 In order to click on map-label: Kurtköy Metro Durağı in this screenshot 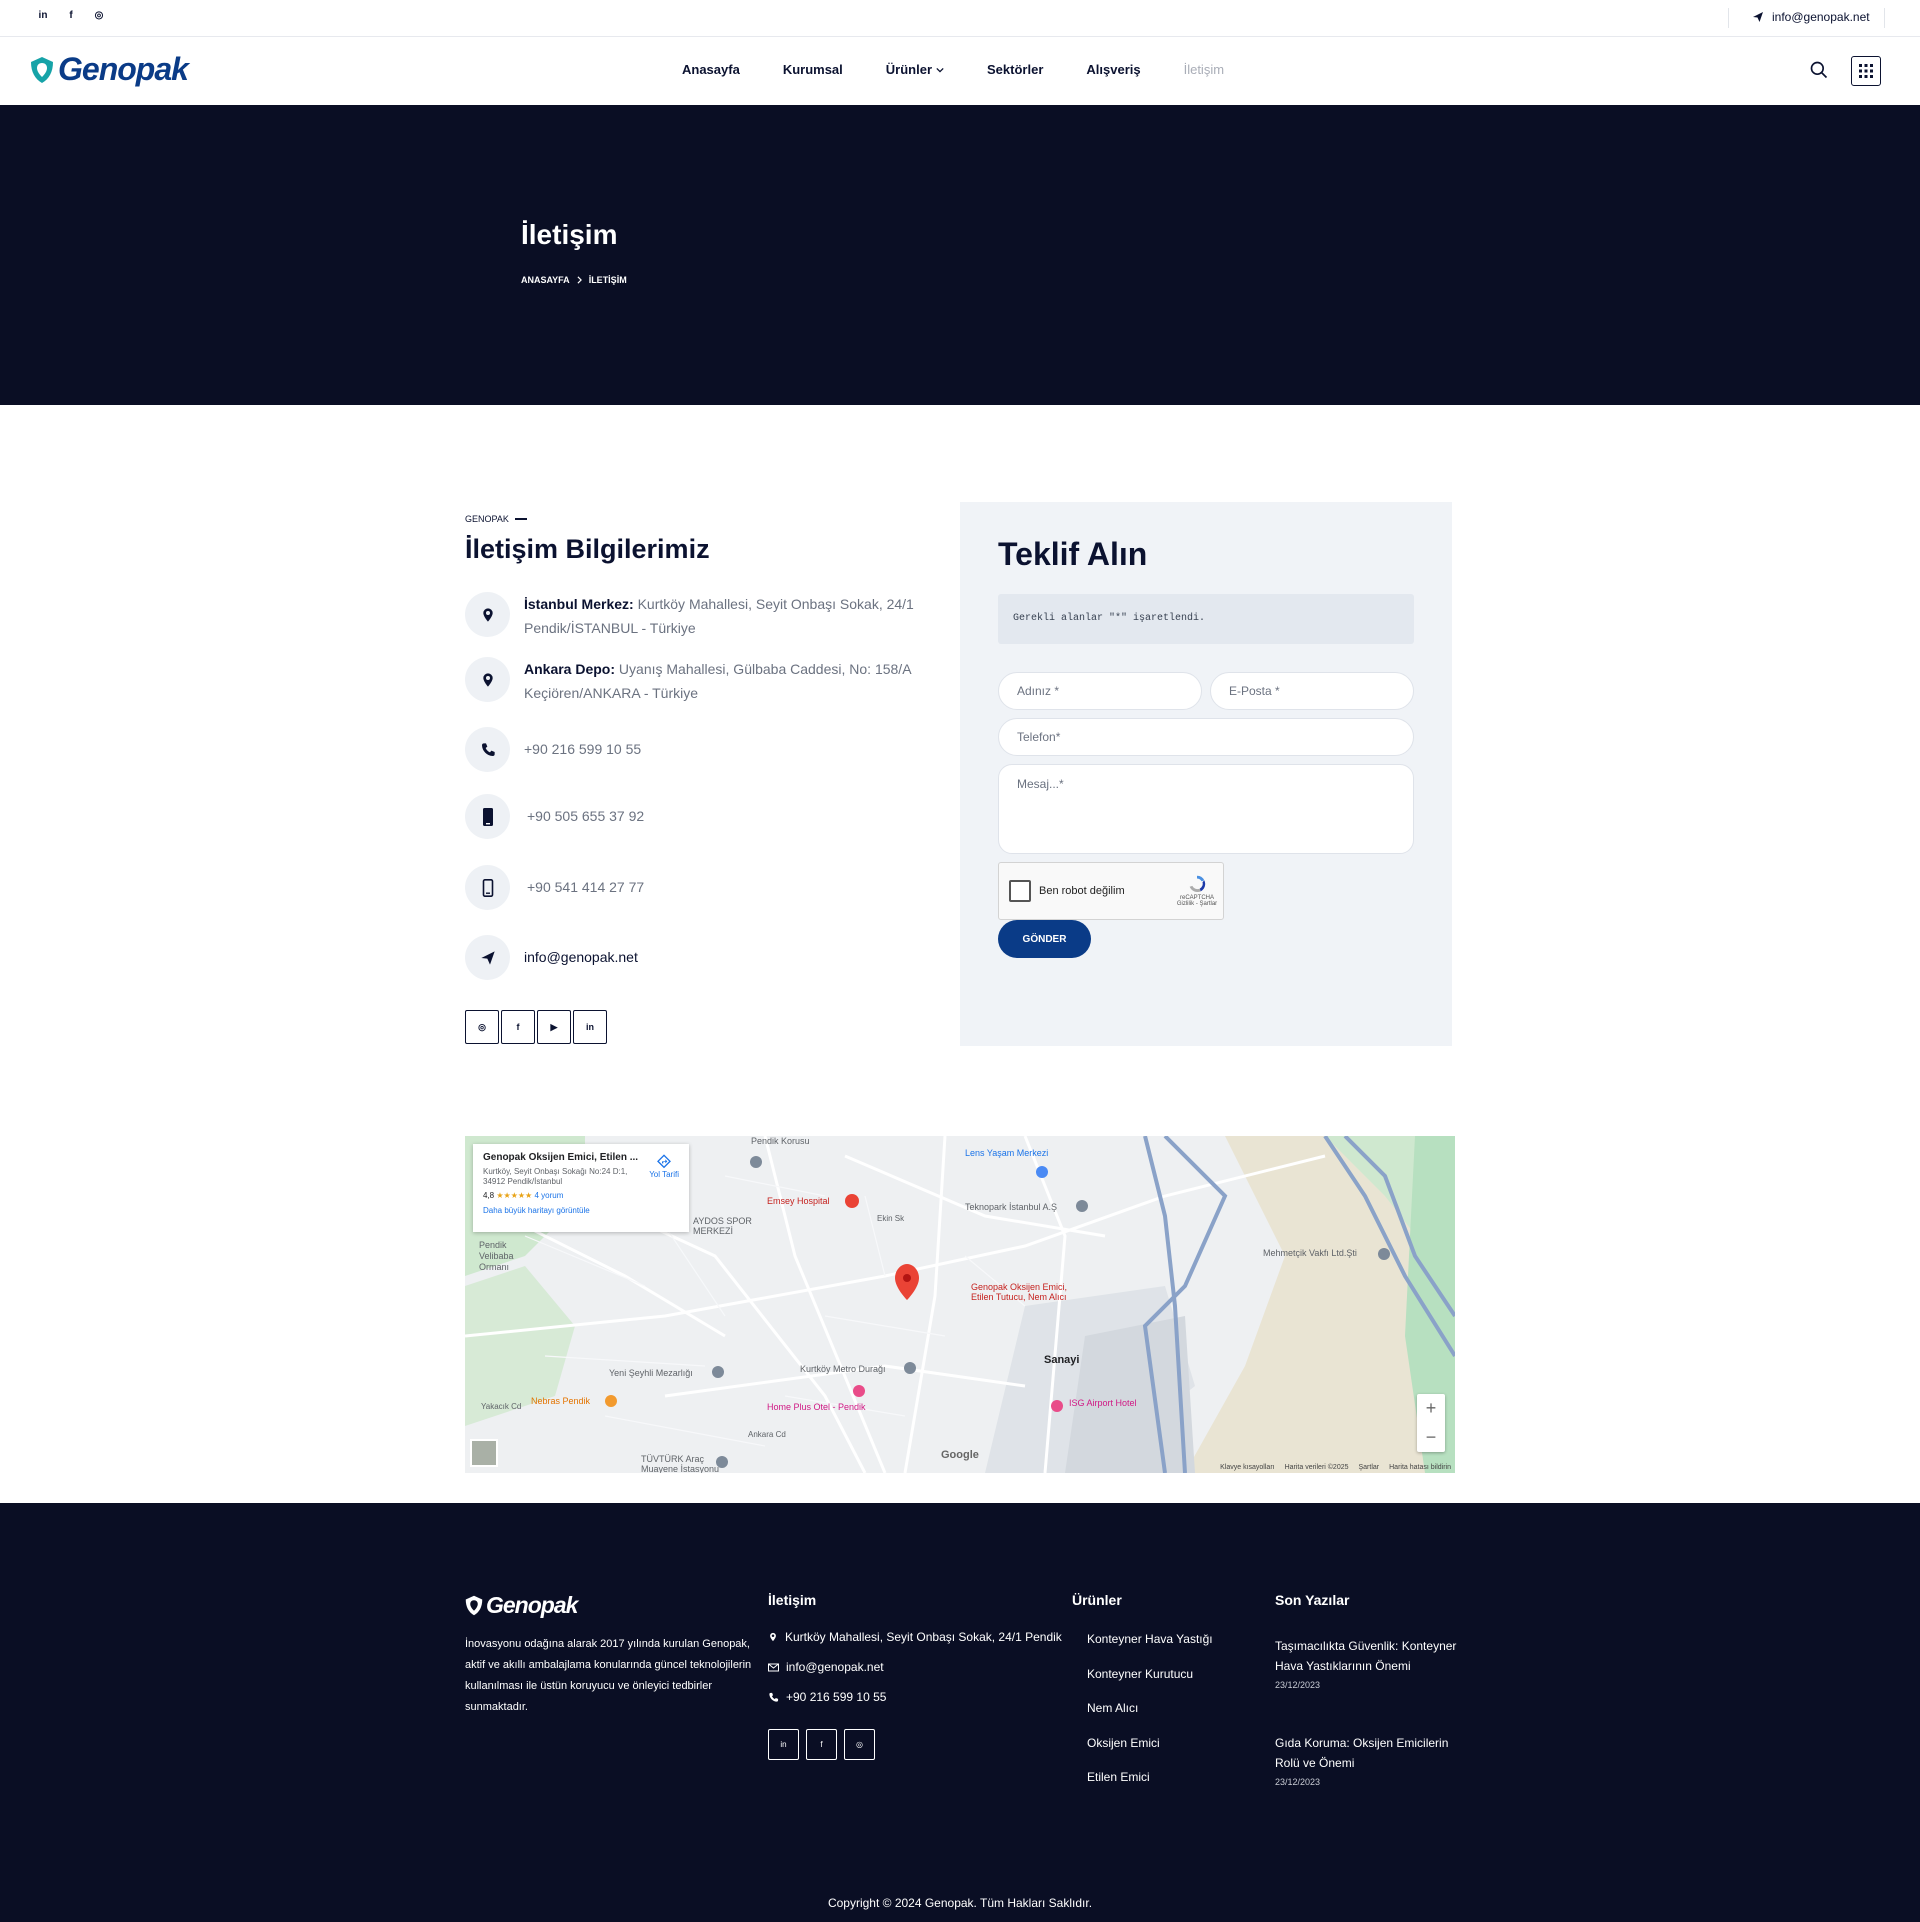, I will do `click(843, 1369)`.